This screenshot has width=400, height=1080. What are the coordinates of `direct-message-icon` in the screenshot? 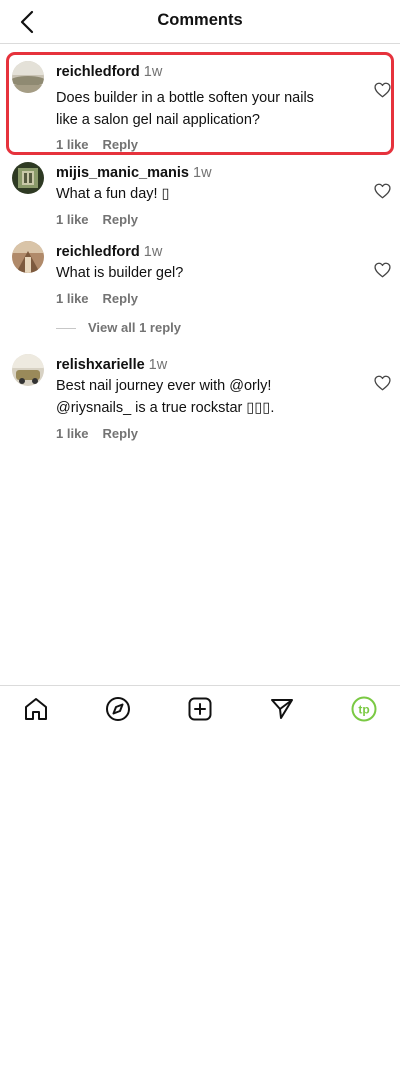 It's located at (282, 709).